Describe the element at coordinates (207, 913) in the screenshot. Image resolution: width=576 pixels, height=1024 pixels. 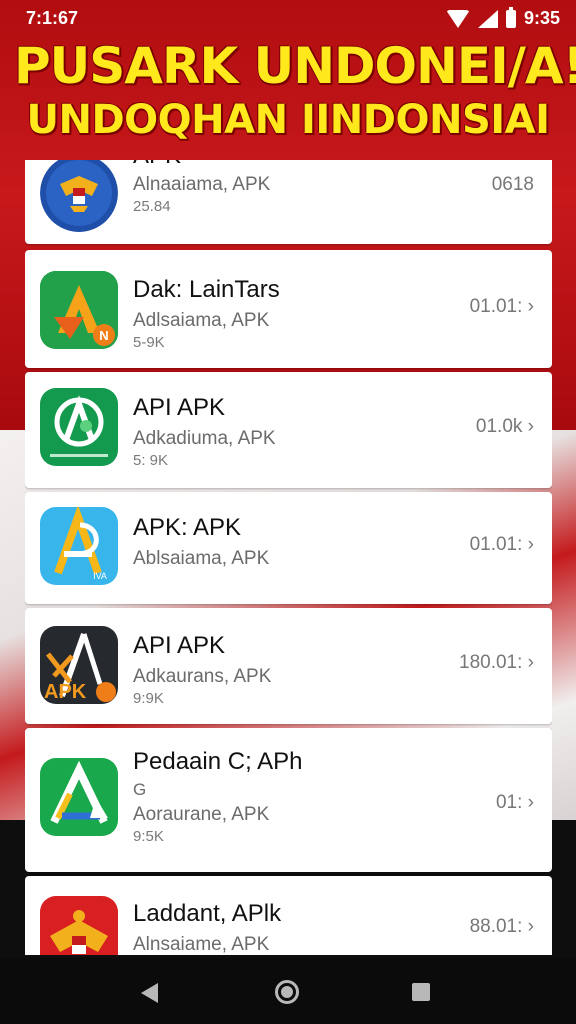
I see `app-name: Laddant, APlk` at that location.